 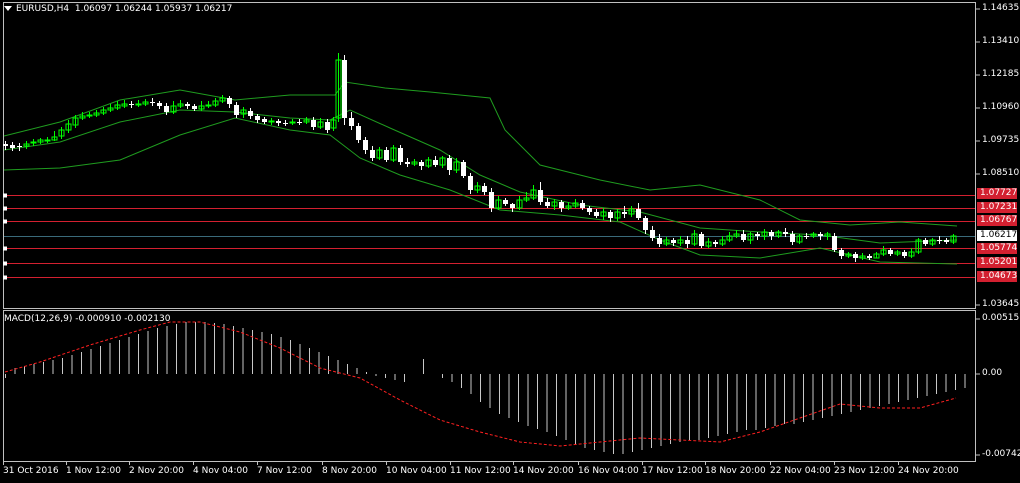 What do you see at coordinates (997, 220) in the screenshot?
I see `level-tag: 1.06767` at bounding box center [997, 220].